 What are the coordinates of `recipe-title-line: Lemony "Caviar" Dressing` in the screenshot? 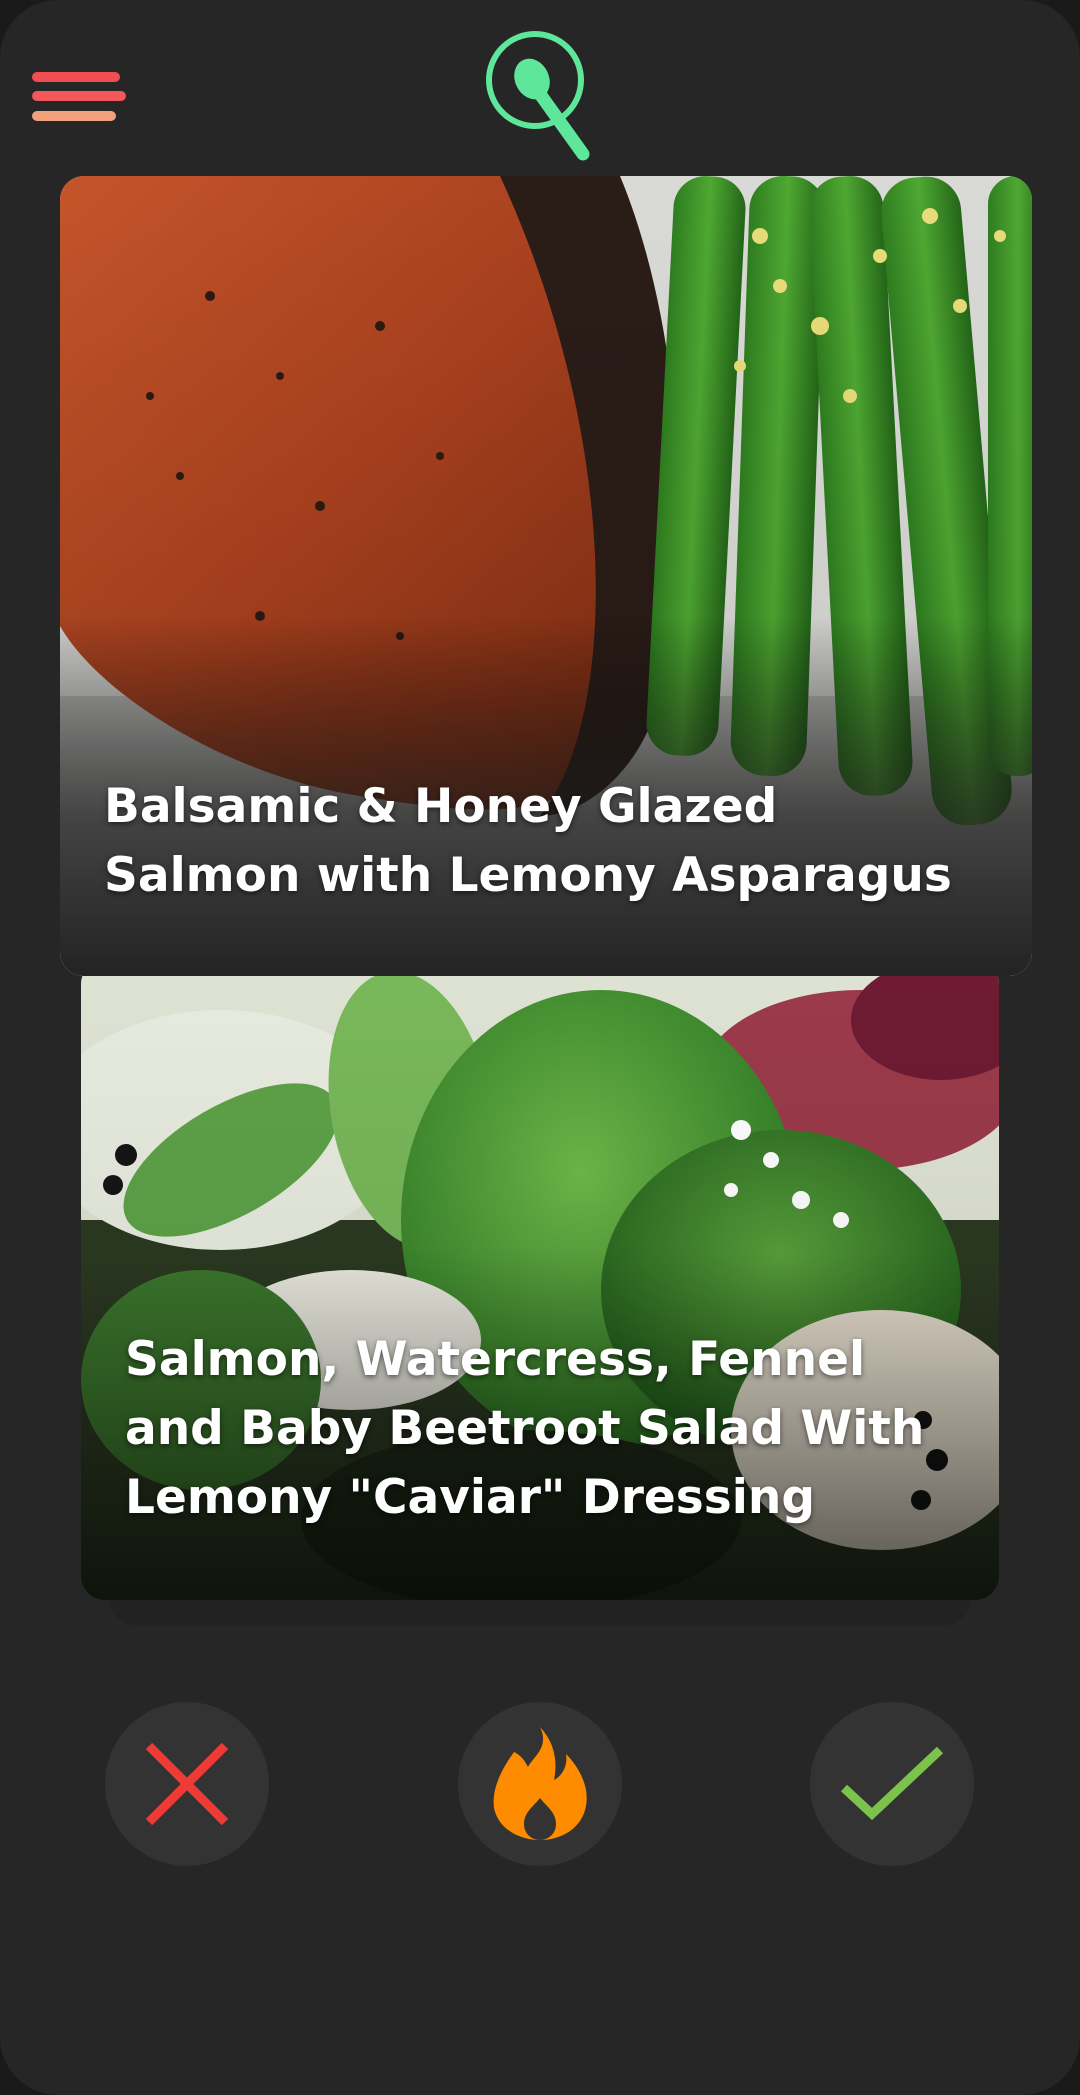 It's located at (470, 1497).